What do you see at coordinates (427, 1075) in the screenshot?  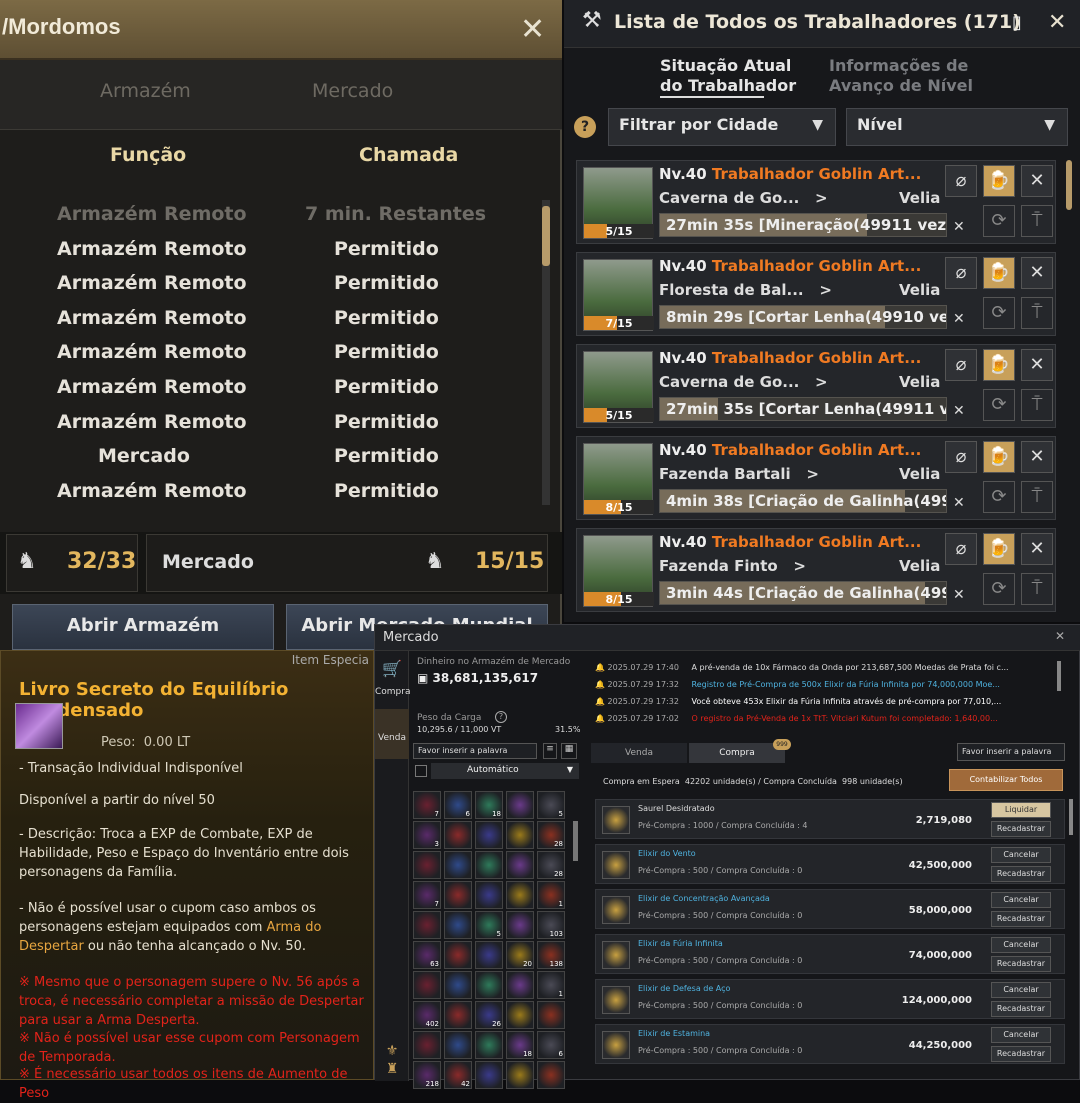 I see `inventory-slot: 218` at bounding box center [427, 1075].